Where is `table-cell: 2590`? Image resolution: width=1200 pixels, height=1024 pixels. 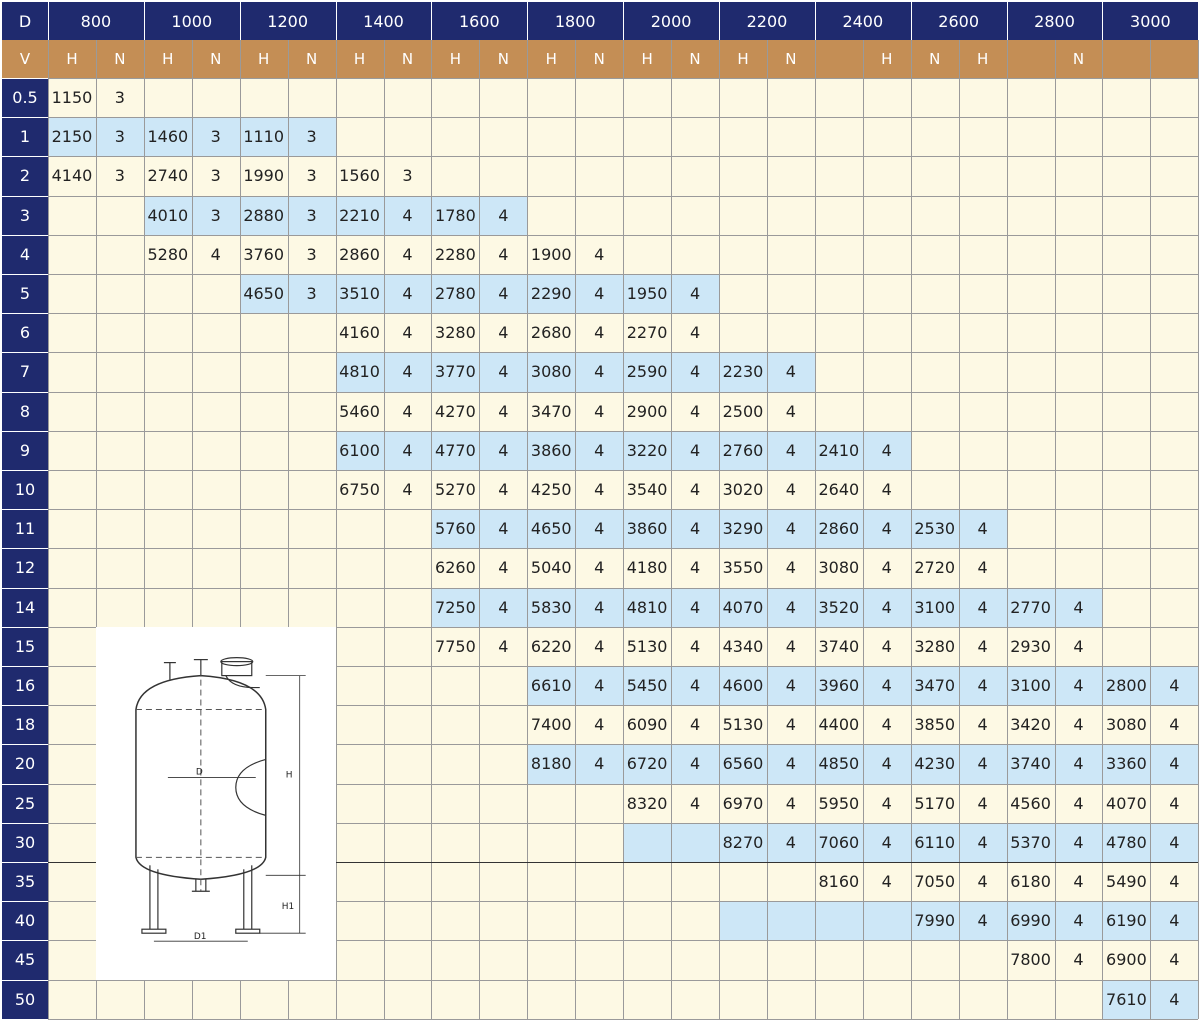
table-cell: 2590 is located at coordinates (647, 372).